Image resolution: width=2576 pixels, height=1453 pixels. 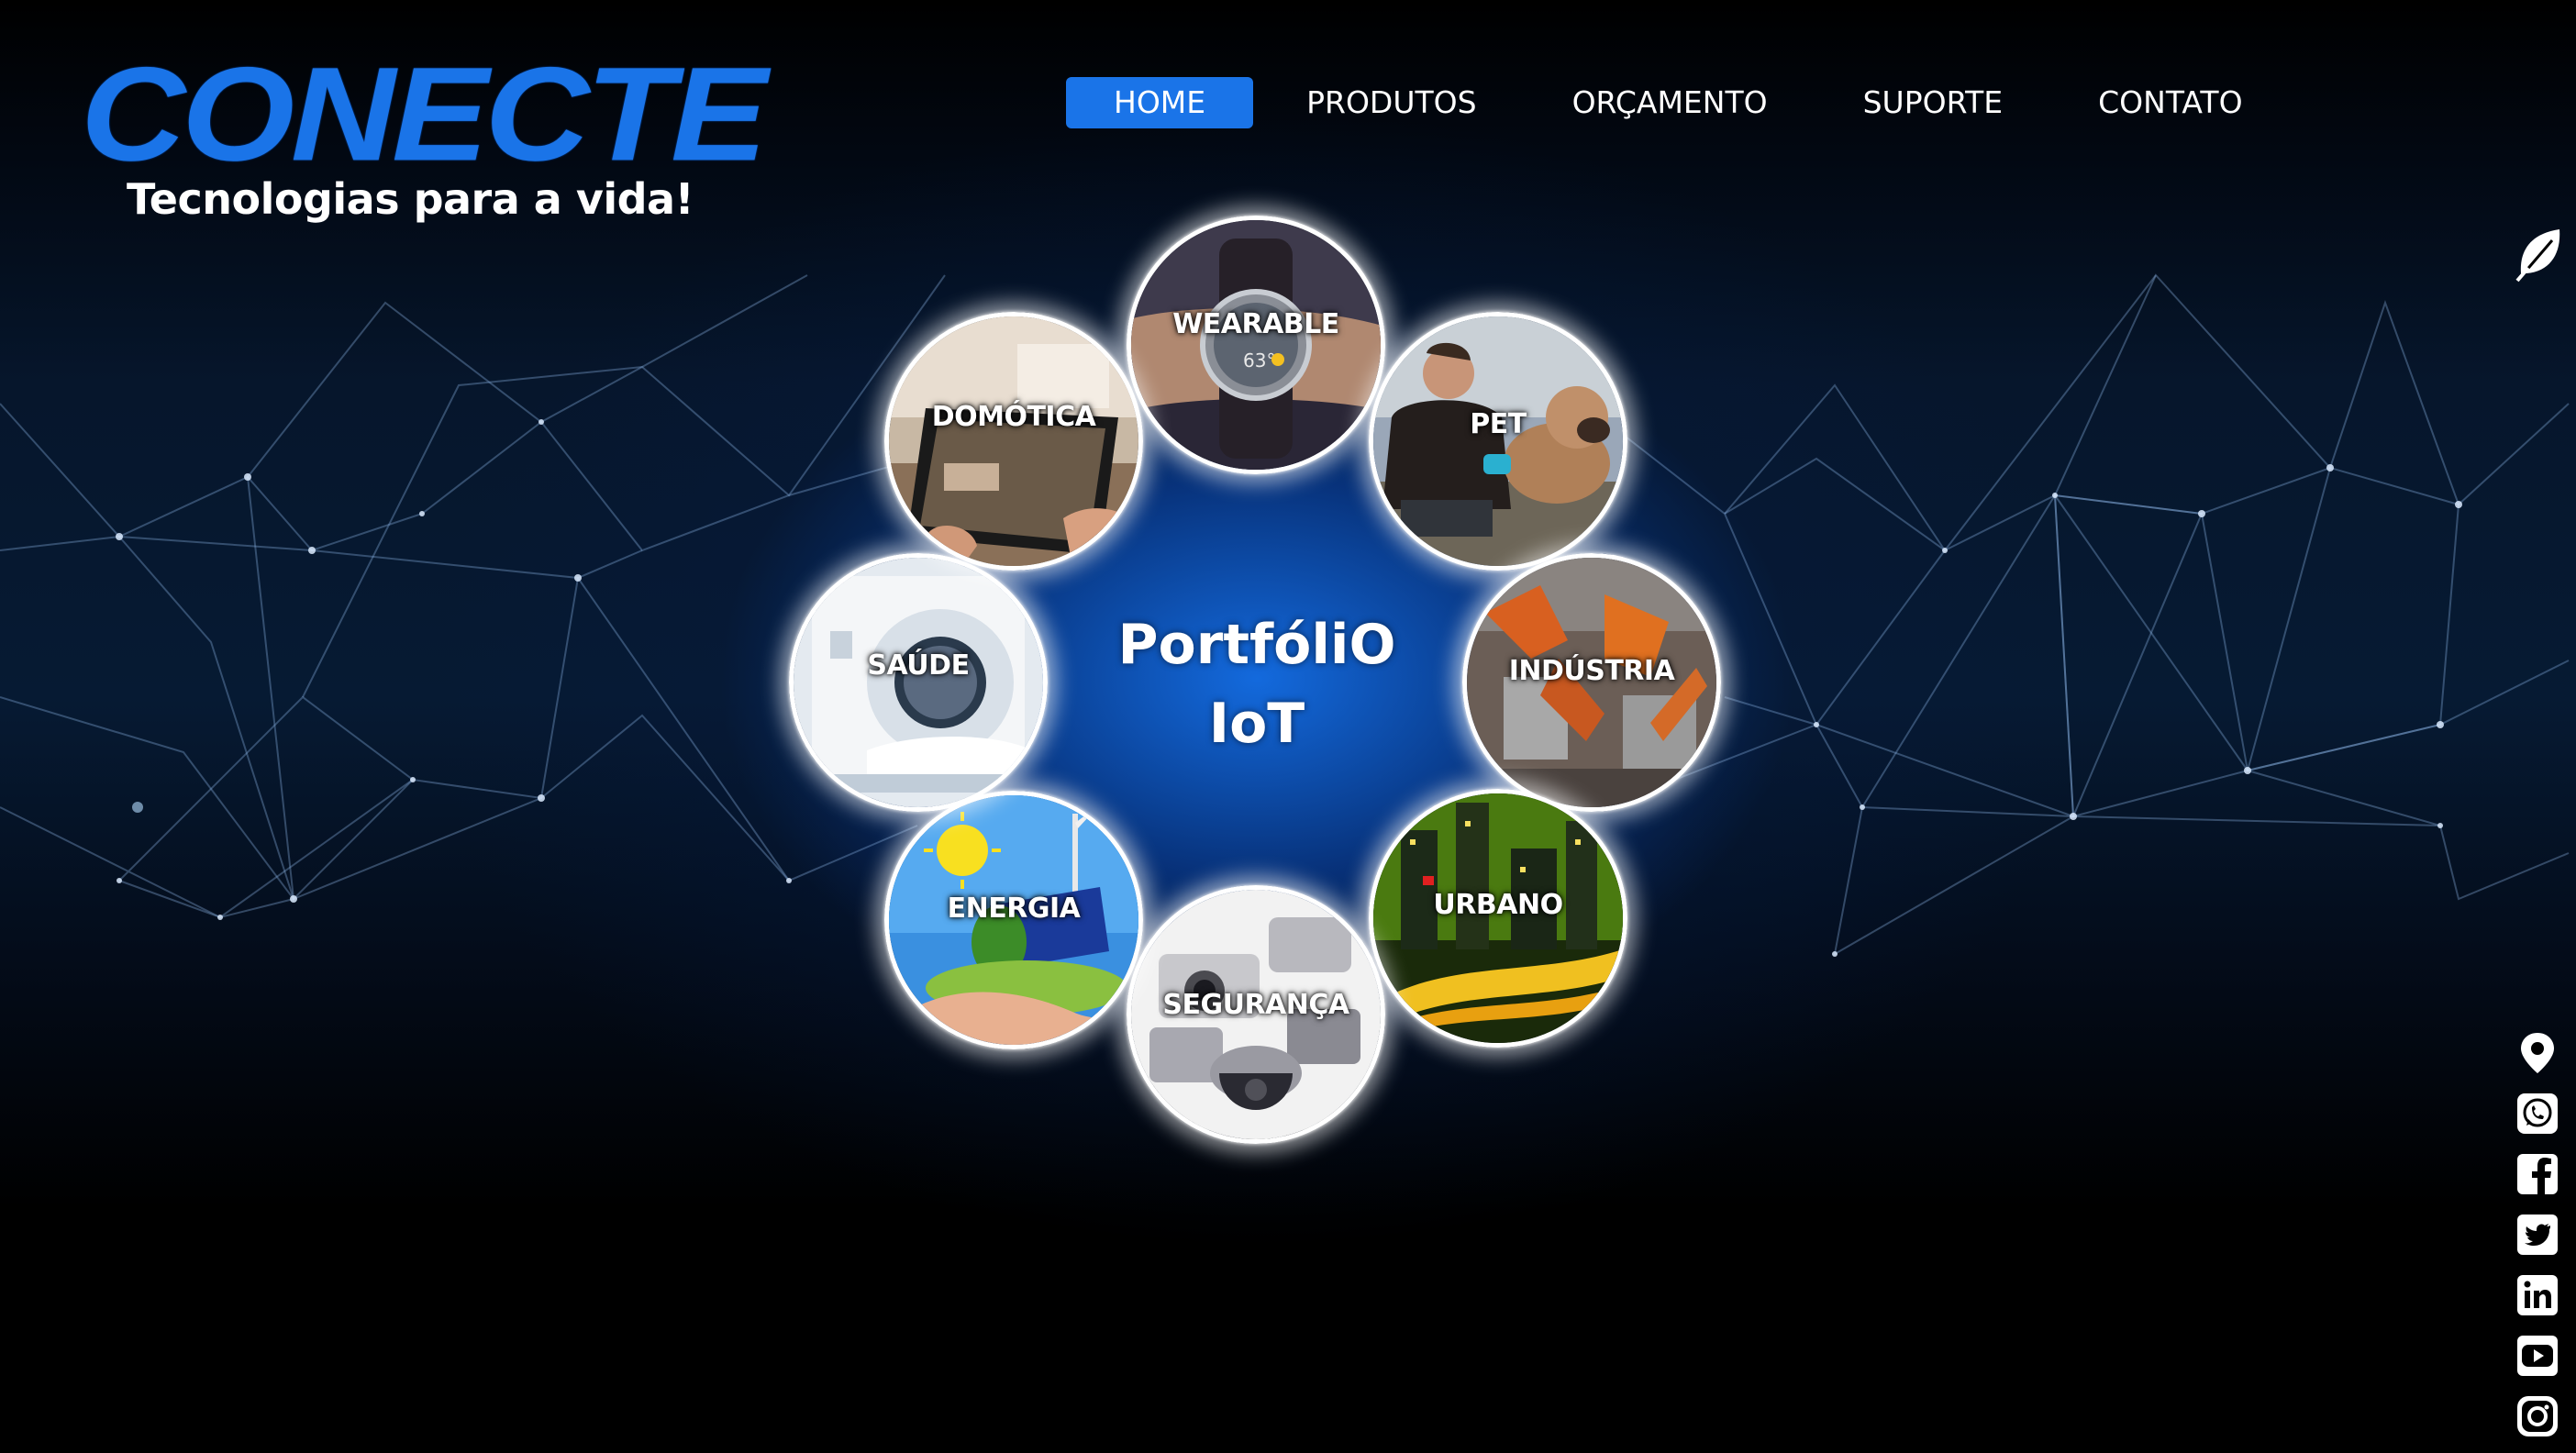 I want to click on portfolio-item-industria: INDÚSTRIA, so click(x=1591, y=682).